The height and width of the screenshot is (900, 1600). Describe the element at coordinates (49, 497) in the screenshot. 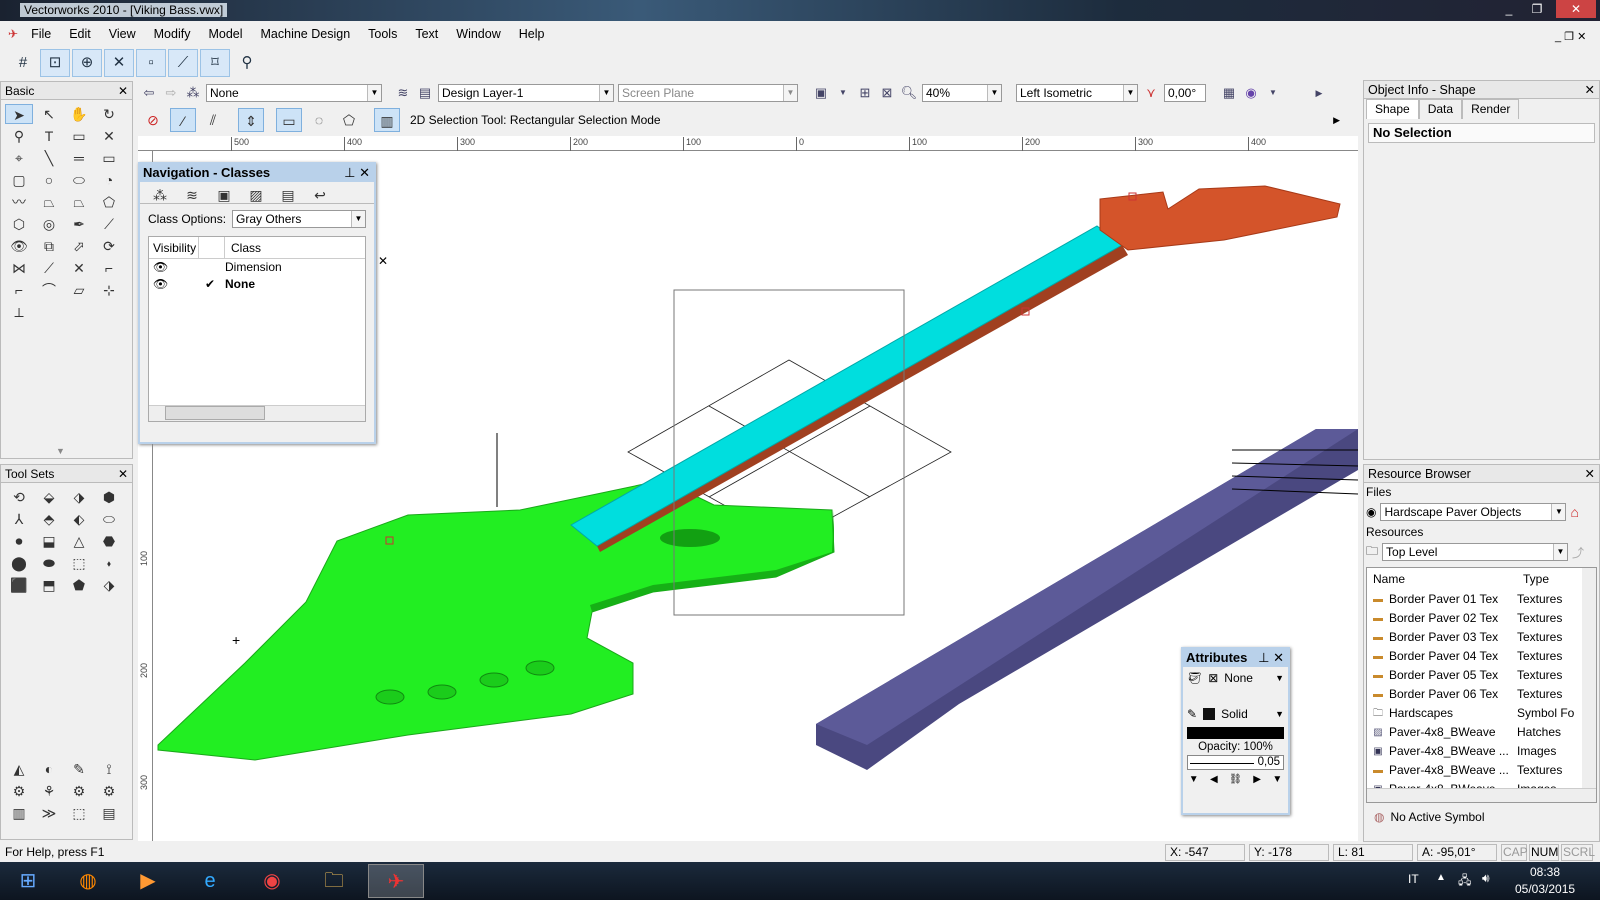

I see `sweep-tool-icon: ⬙` at that location.